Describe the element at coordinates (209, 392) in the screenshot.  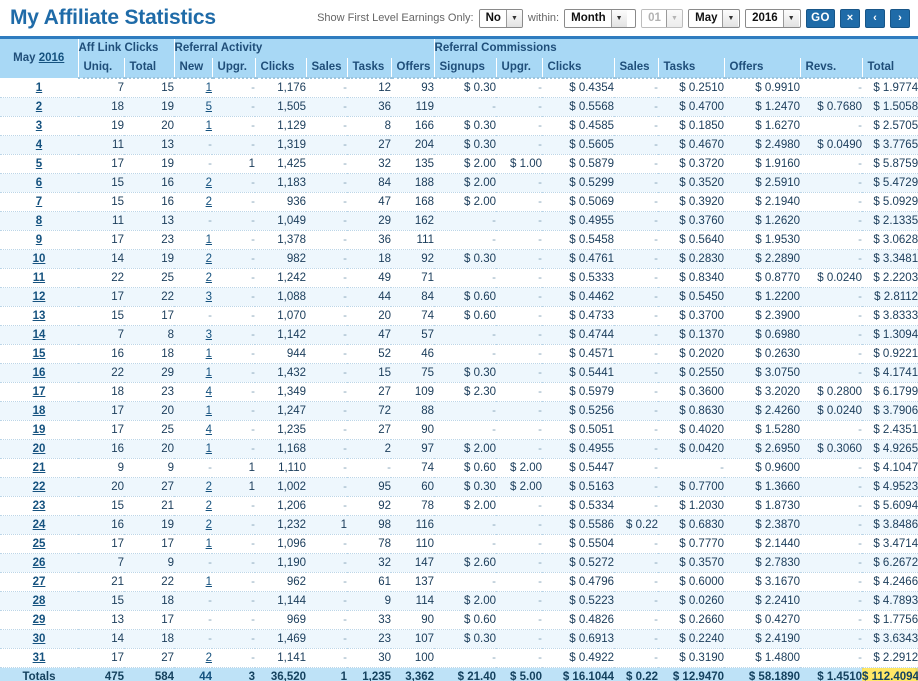
I see `new-referrals-link: 4` at that location.